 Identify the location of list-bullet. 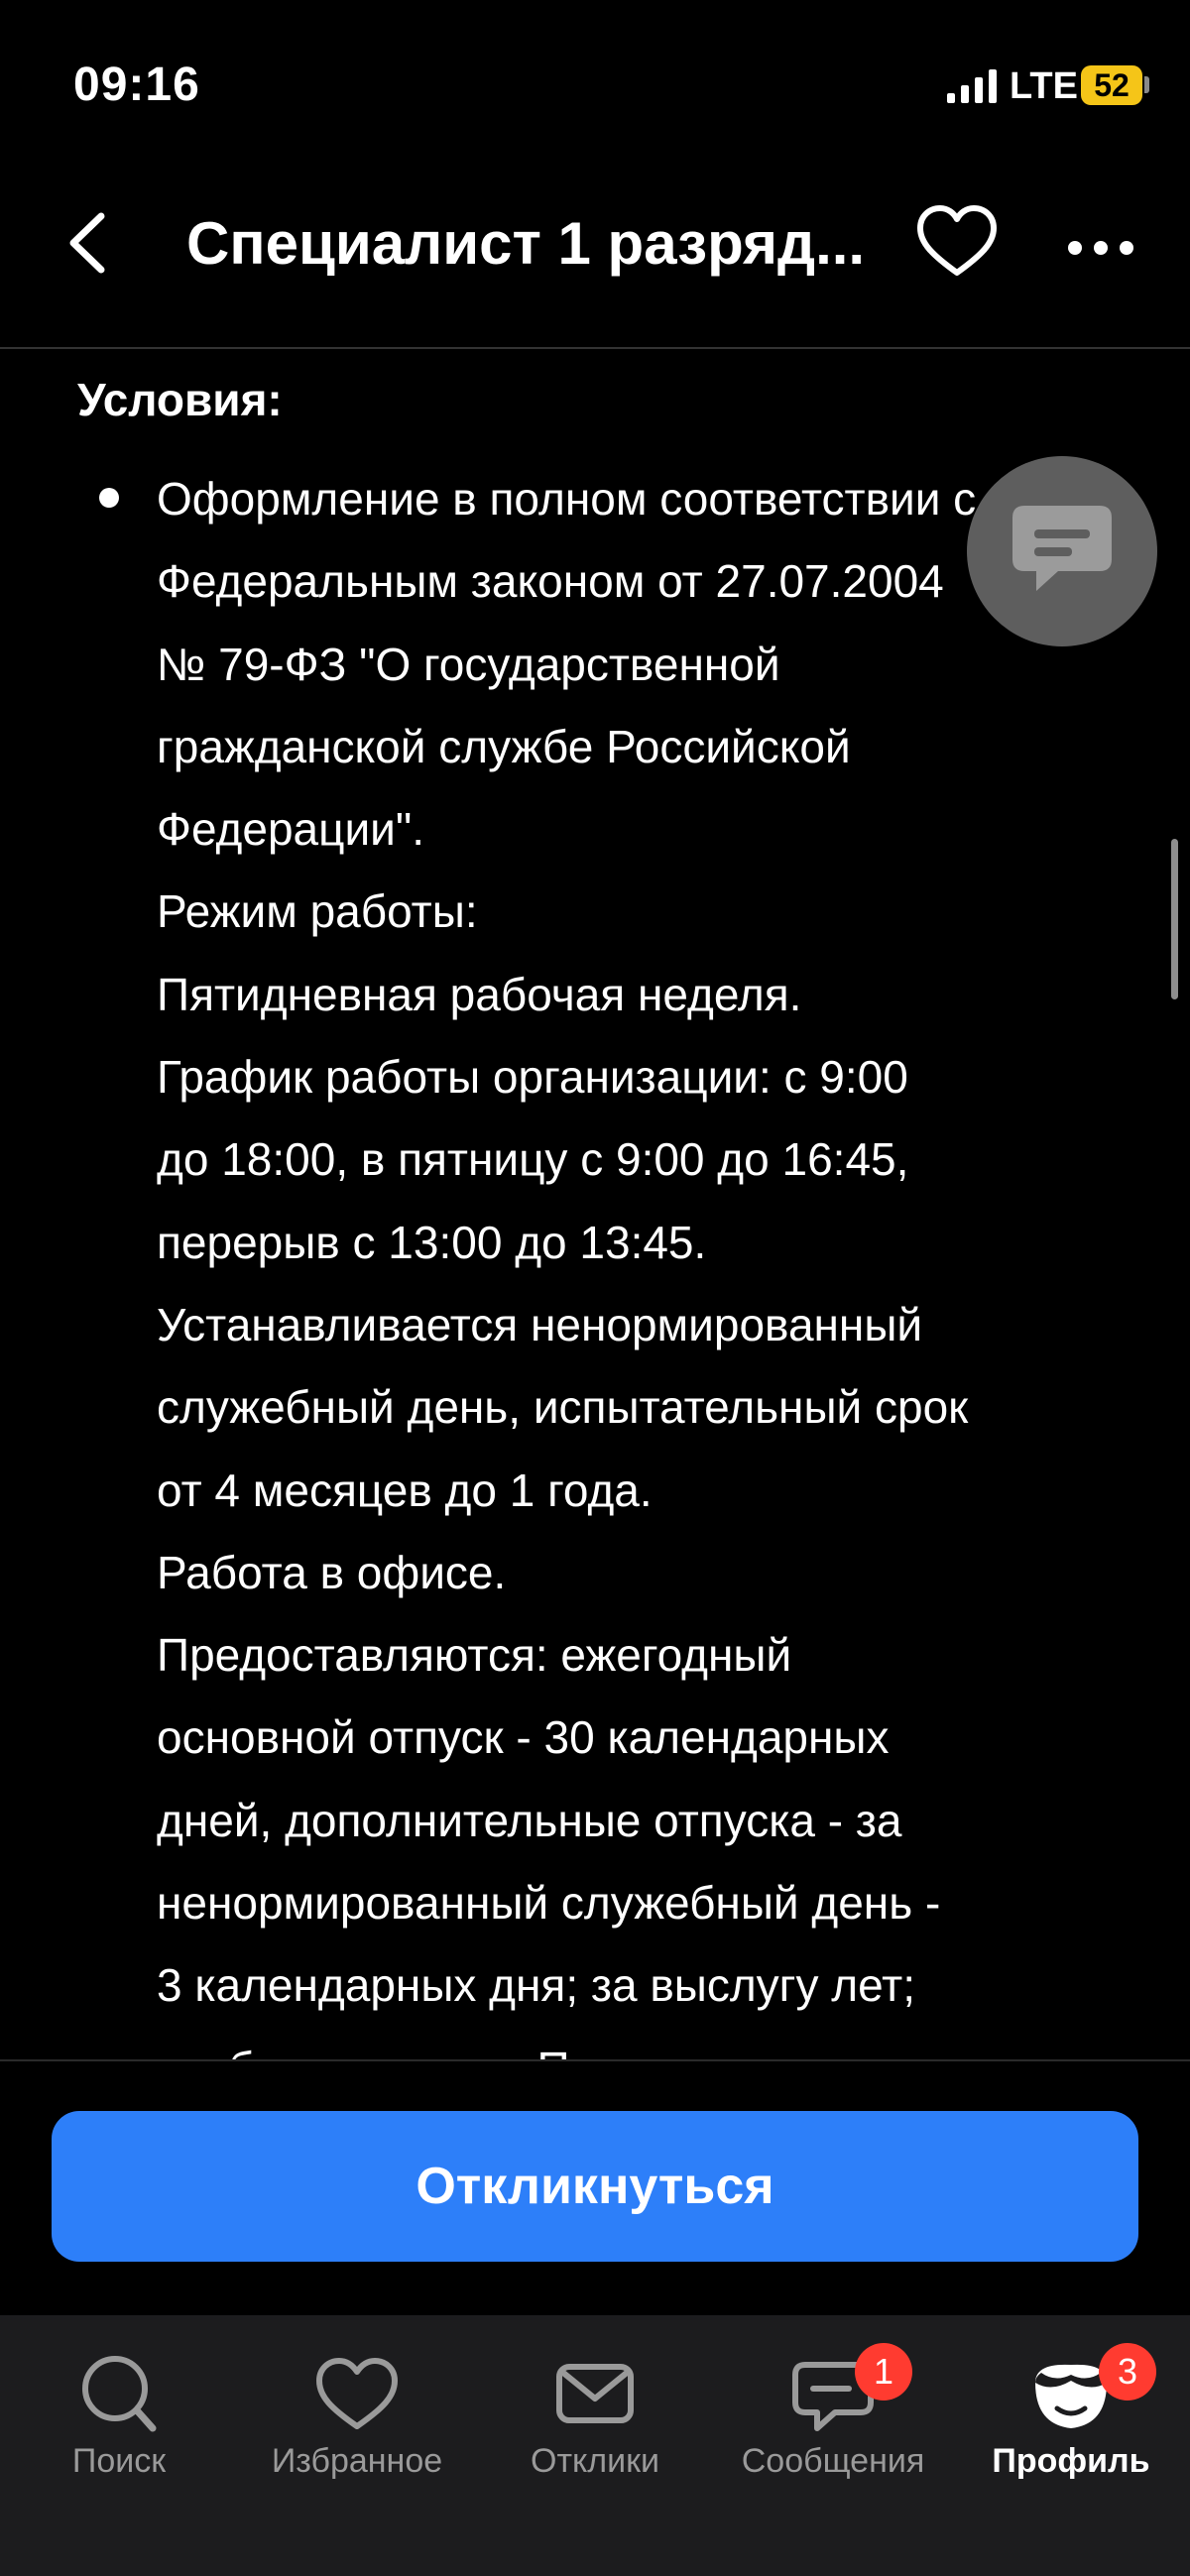
(109, 498).